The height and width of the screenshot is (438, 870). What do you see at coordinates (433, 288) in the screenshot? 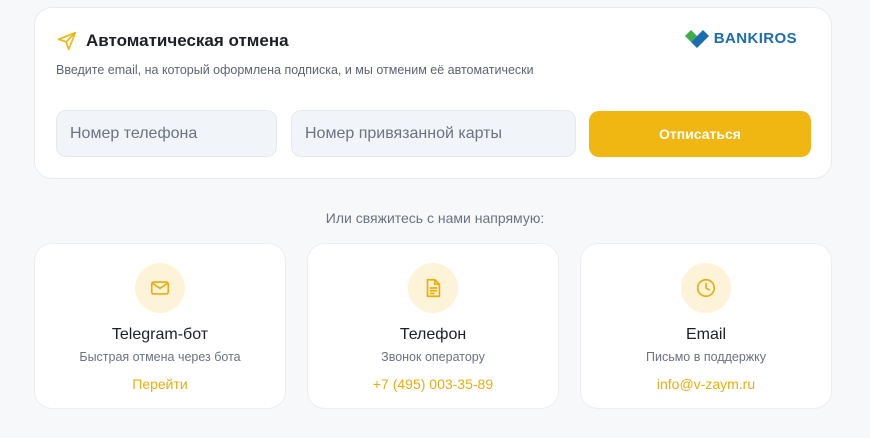
I see `document-icon` at bounding box center [433, 288].